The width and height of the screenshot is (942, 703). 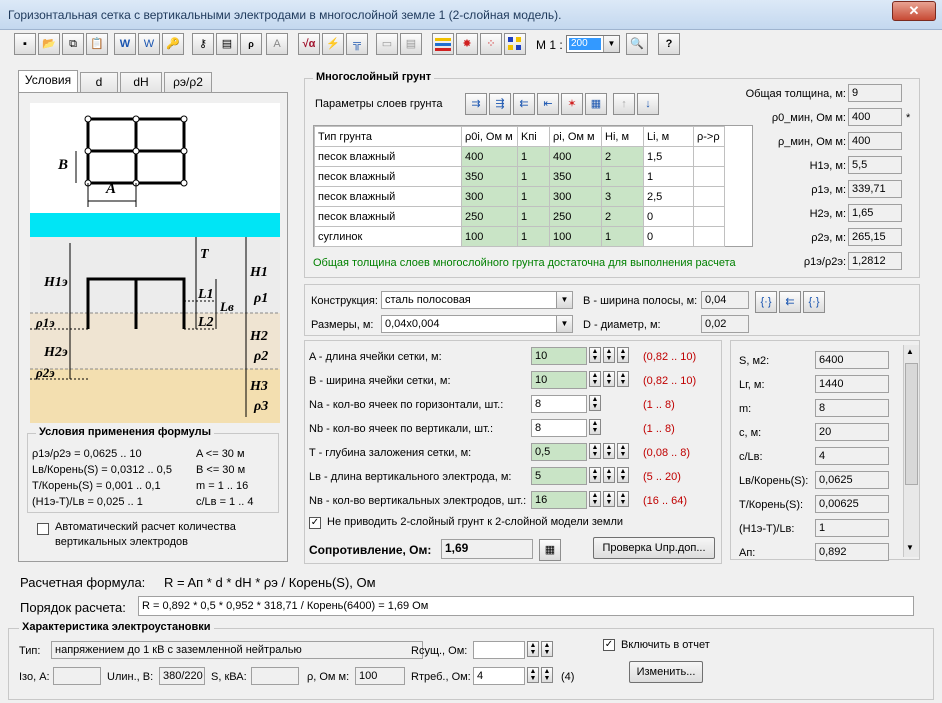 I want to click on save-icon: ▪, so click(x=25, y=44).